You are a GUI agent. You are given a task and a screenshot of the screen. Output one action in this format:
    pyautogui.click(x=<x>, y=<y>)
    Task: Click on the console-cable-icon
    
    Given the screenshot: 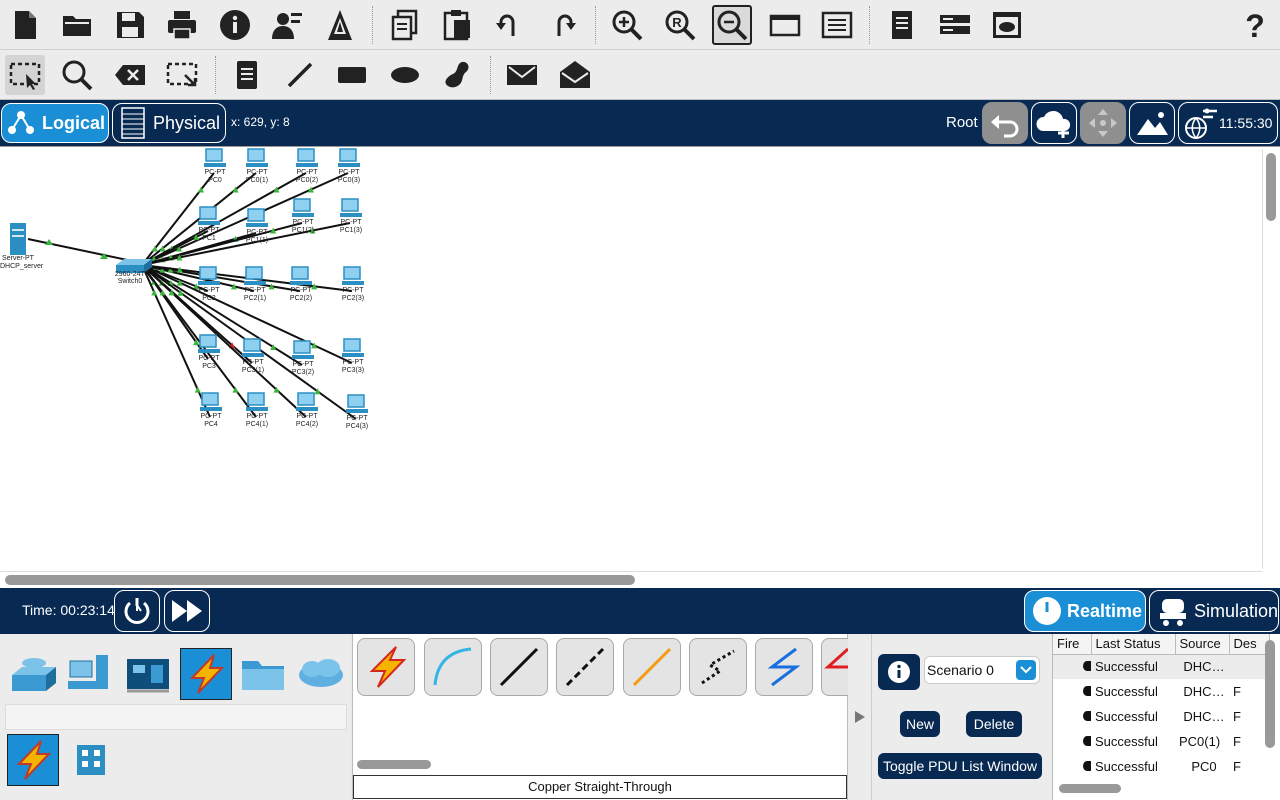 What is the action you would take?
    pyautogui.click(x=453, y=667)
    